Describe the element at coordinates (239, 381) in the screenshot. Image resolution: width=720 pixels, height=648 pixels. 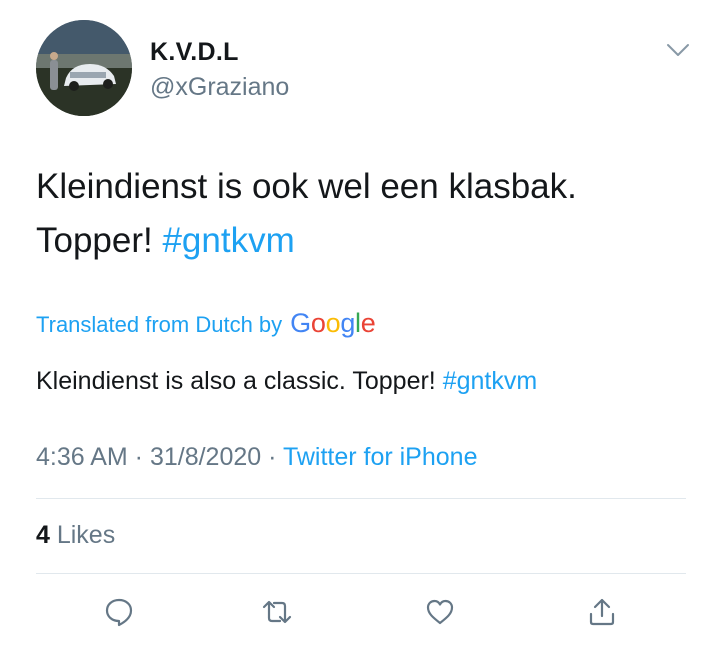
I see `translated-text-prefix: Kleindienst is also a classic. Topper!` at that location.